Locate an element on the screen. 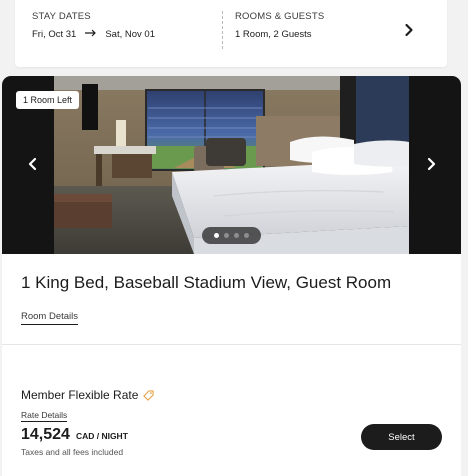 The width and height of the screenshot is (468, 476). next-photo-button is located at coordinates (431, 164).